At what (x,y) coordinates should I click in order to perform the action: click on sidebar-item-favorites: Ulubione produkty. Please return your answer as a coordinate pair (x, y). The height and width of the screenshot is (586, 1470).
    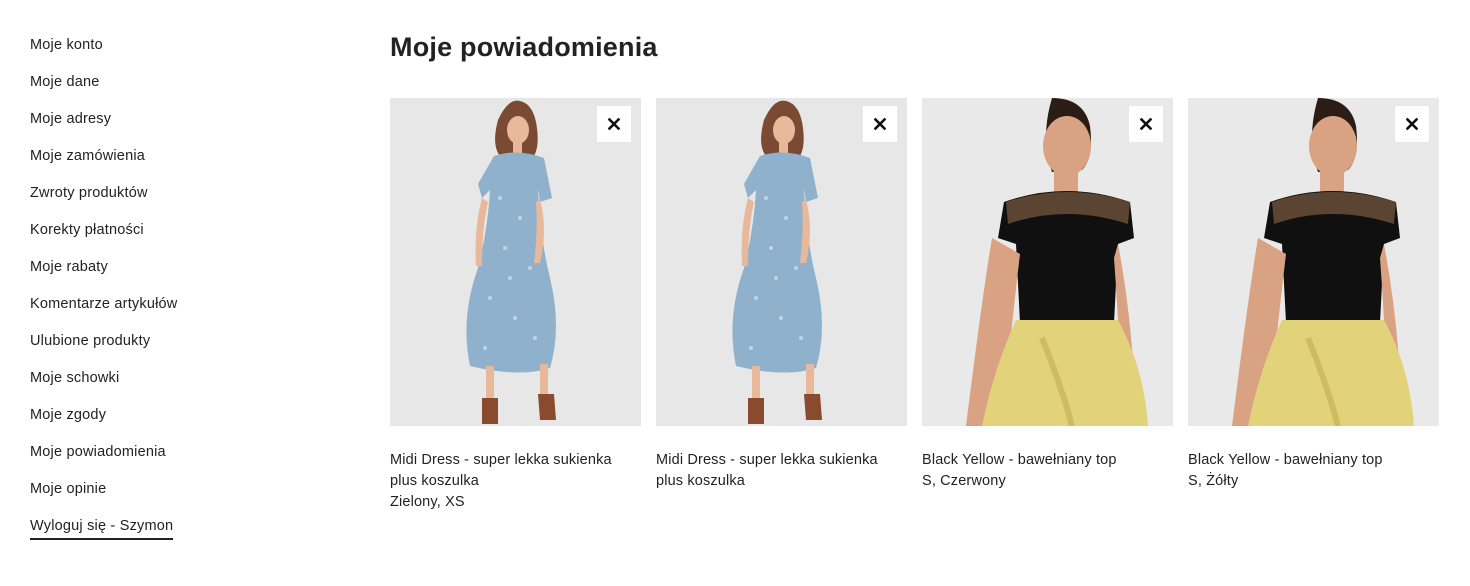
    Looking at the image, I should click on (180, 350).